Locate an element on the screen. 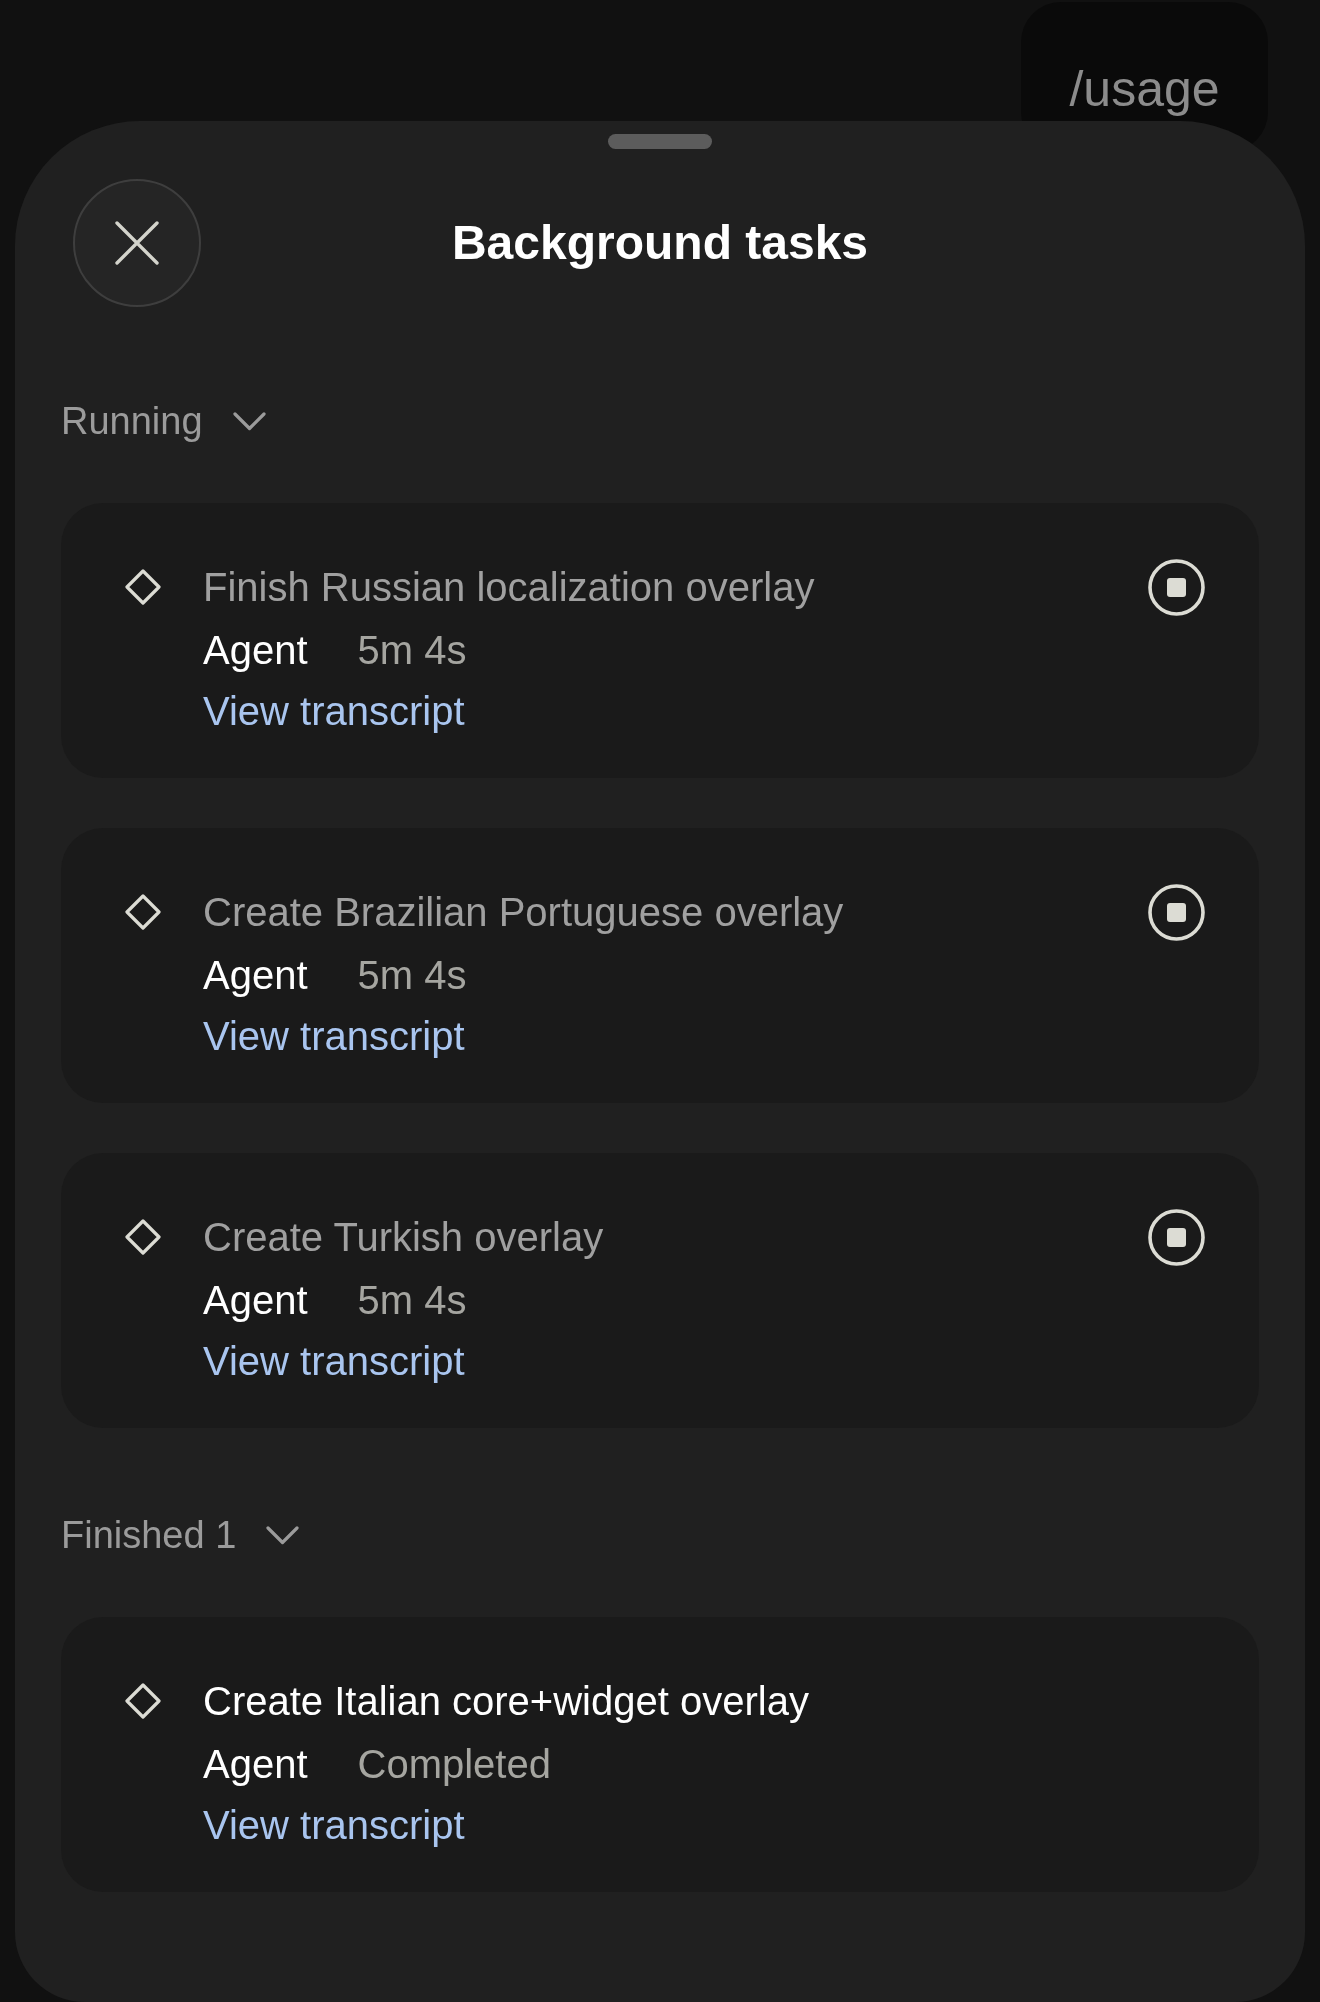  task-title: Create Brazilian Portuguese overlay is located at coordinates (524, 912).